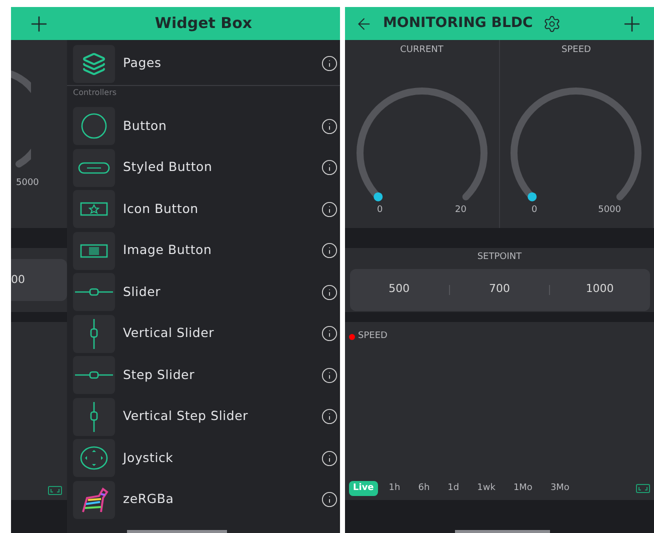 This screenshot has height=533, width=654. Describe the element at coordinates (500, 289) in the screenshot. I see `segment-option: 700` at that location.